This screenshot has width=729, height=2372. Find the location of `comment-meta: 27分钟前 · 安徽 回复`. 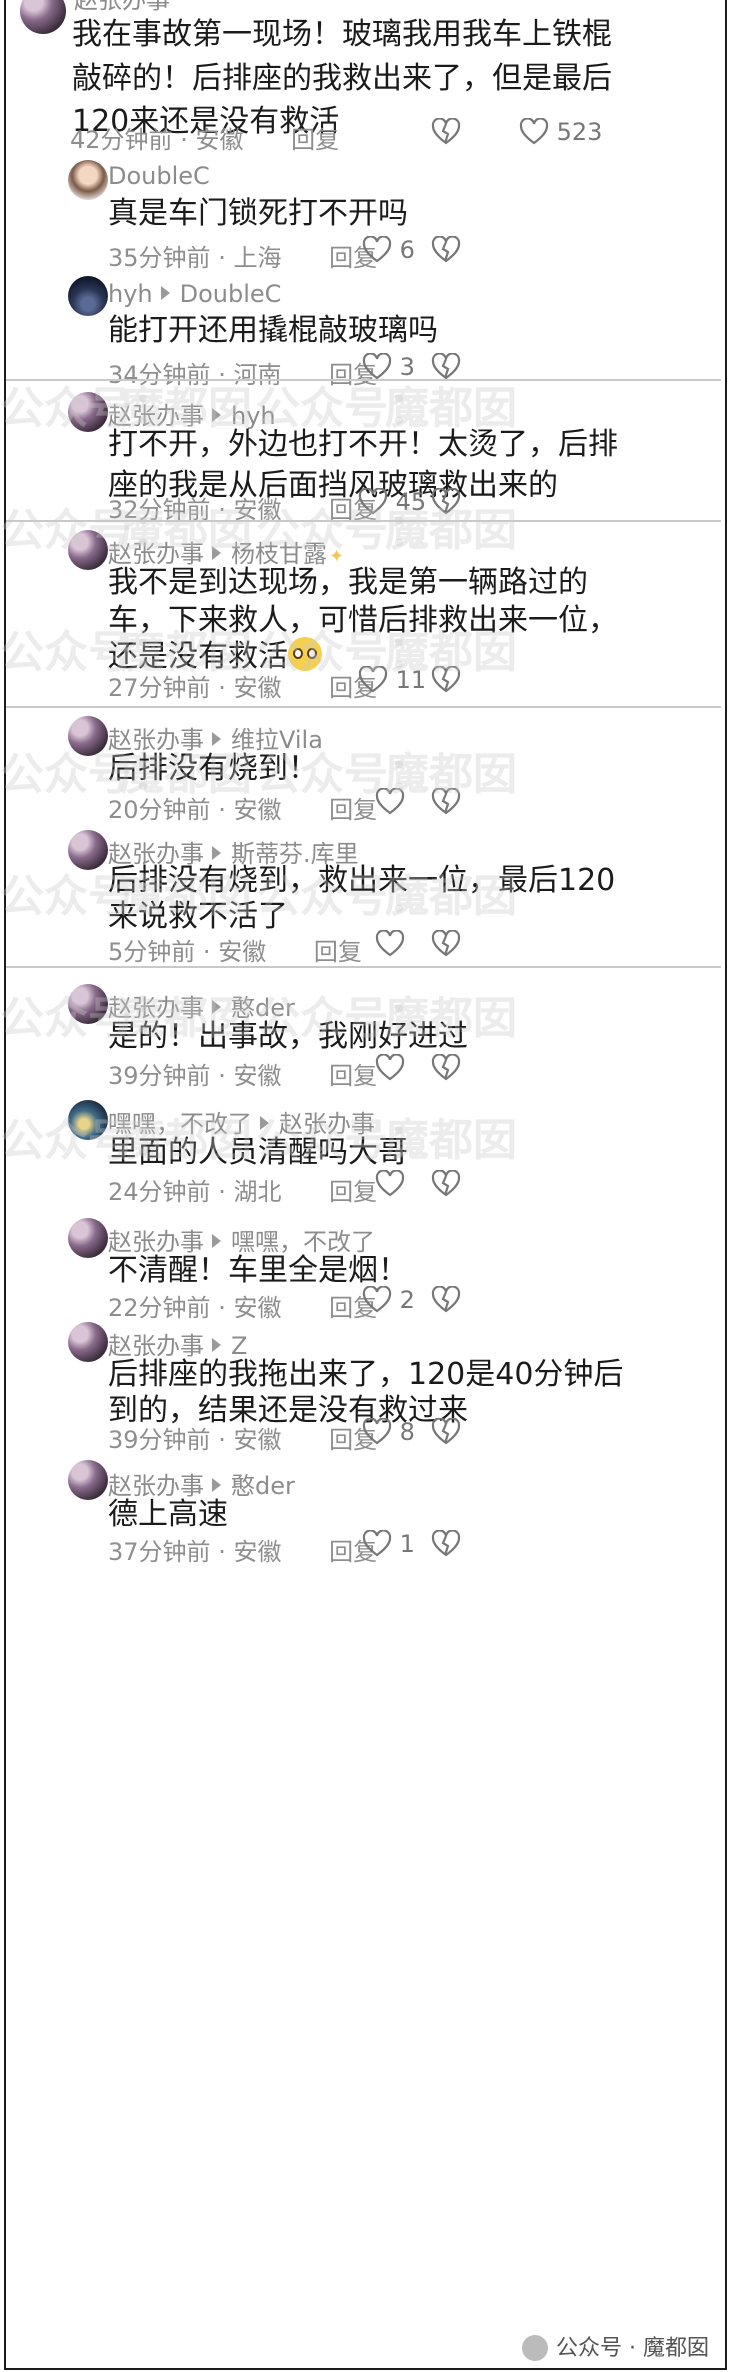

comment-meta: 27分钟前 · 安徽 回复 is located at coordinates (242, 685).